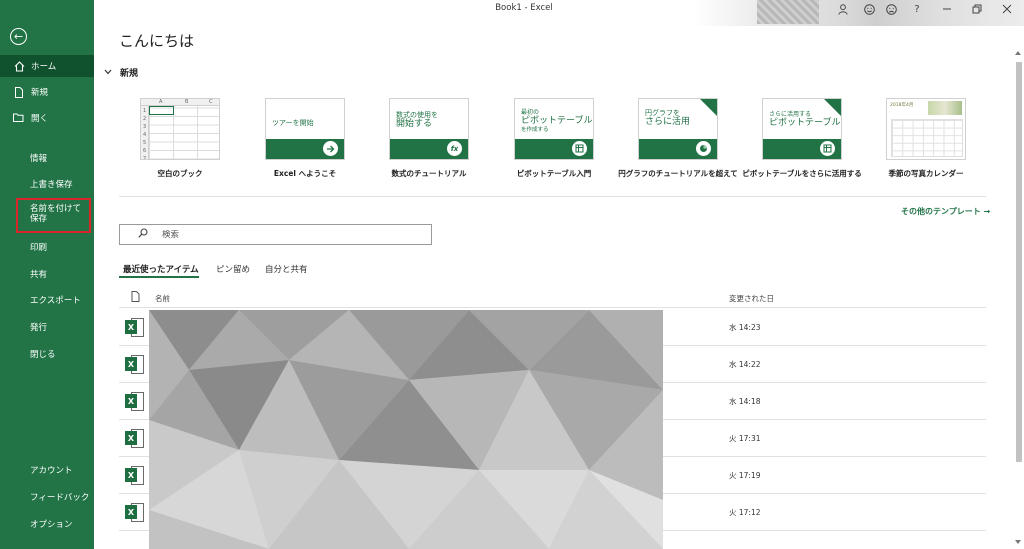  What do you see at coordinates (59, 497) in the screenshot?
I see `sidebar-item-feedback: フィードバック` at bounding box center [59, 497].